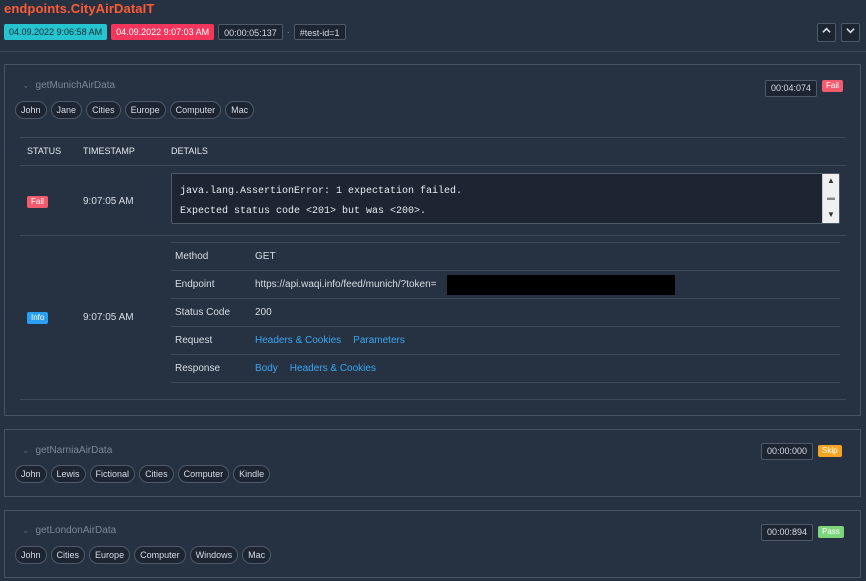 The width and height of the screenshot is (866, 581). I want to click on header-divider, so click(433, 51).